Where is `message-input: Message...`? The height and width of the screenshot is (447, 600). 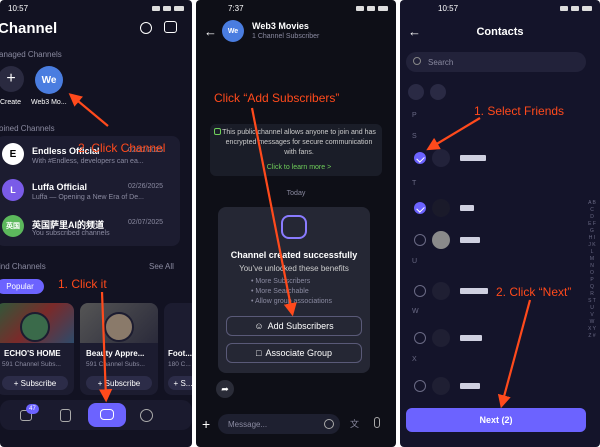
message-input: Message... is located at coordinates (279, 424).